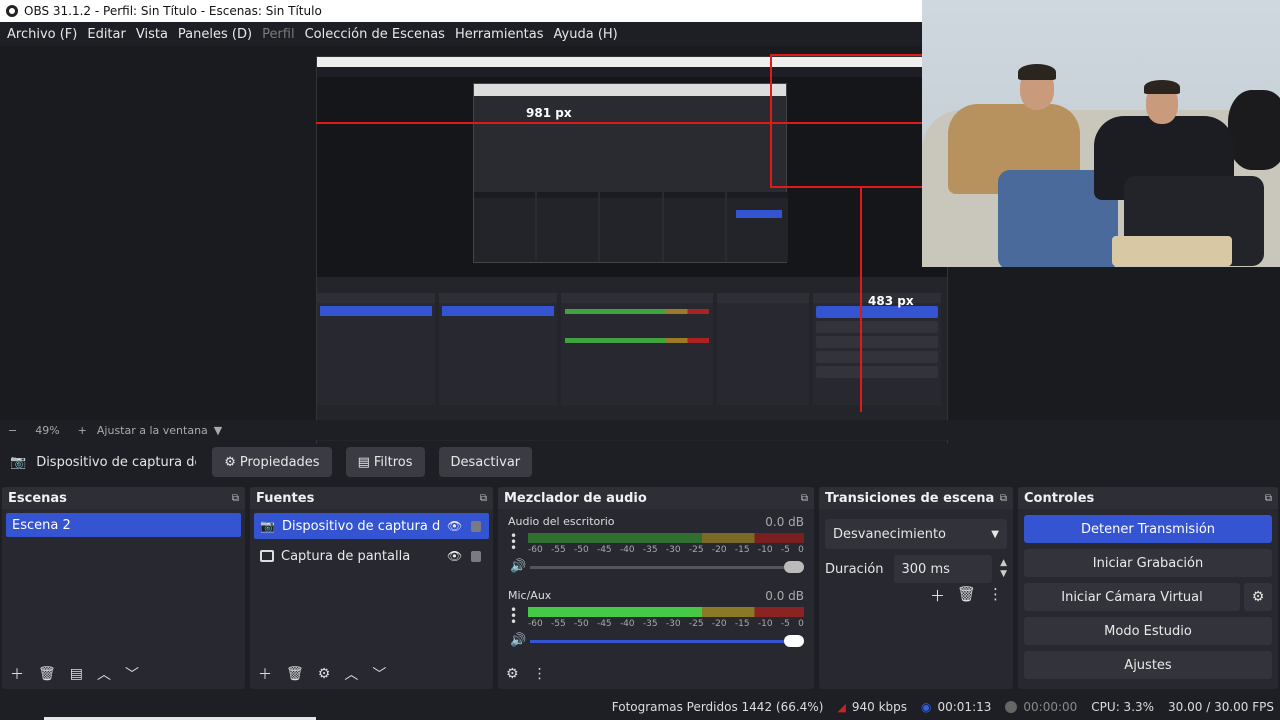  What do you see at coordinates (1148, 529) in the screenshot?
I see `stop-streaming-button: Detener Transmisión` at bounding box center [1148, 529].